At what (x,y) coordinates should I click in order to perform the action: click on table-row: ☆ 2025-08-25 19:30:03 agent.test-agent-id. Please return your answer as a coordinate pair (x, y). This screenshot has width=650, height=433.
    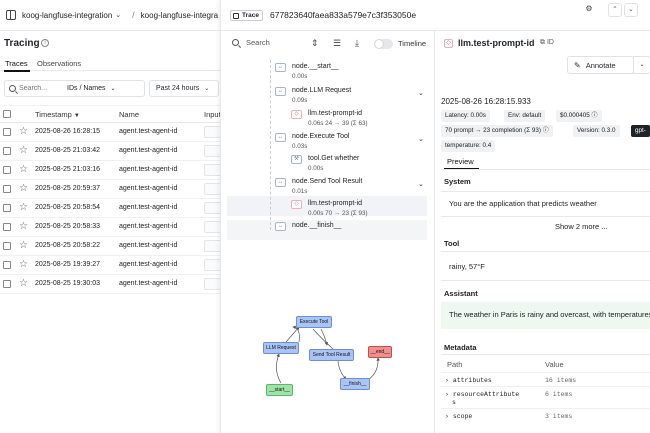
    Looking at the image, I should click on (113, 284).